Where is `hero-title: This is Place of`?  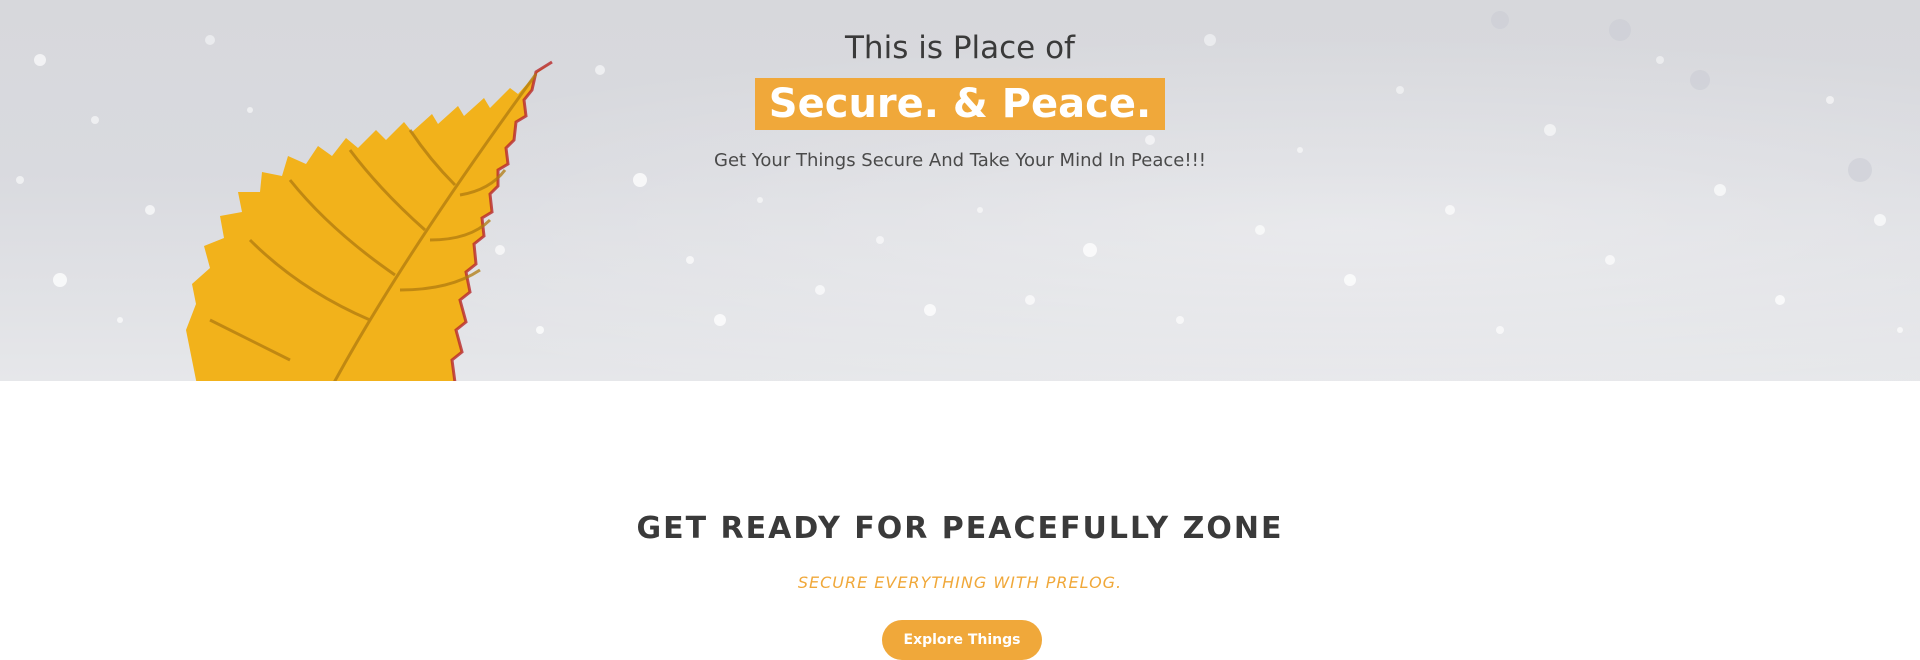
hero-title: This is Place of is located at coordinates (960, 48).